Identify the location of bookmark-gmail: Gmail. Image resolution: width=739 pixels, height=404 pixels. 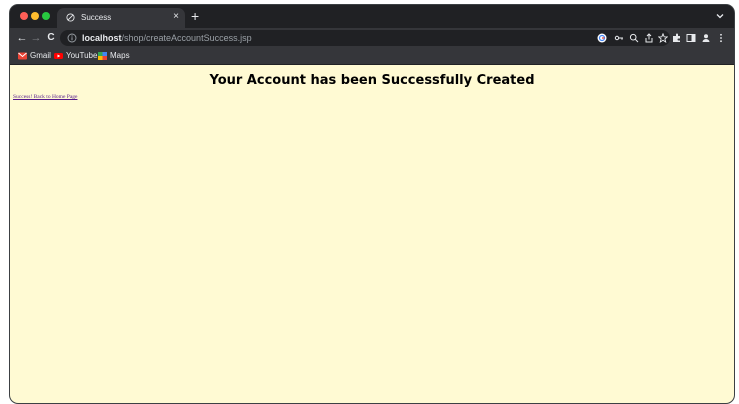
(34, 56).